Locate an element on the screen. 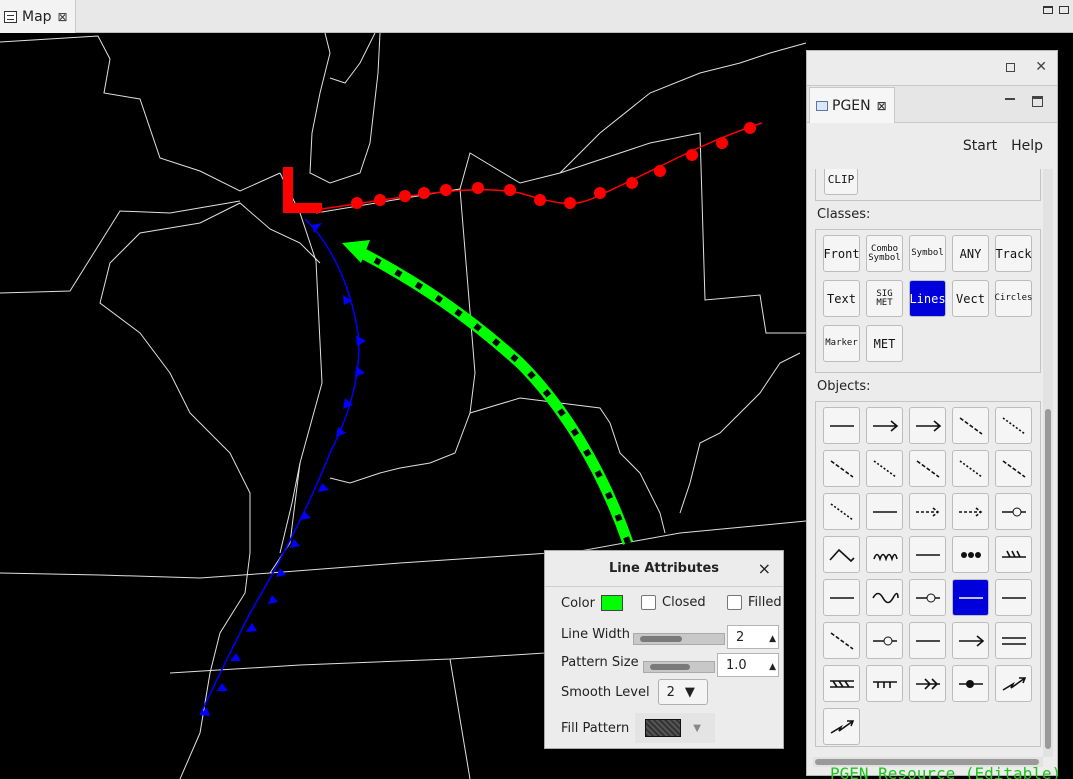  object-button-dotted-line is located at coordinates (970, 425).